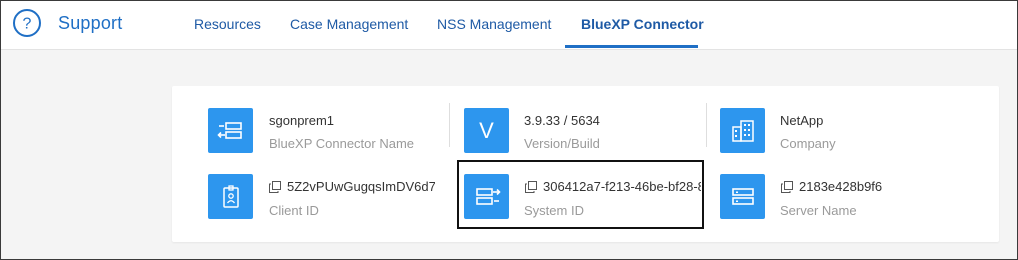 This screenshot has width=1018, height=260. I want to click on id-badge-icon, so click(230, 196).